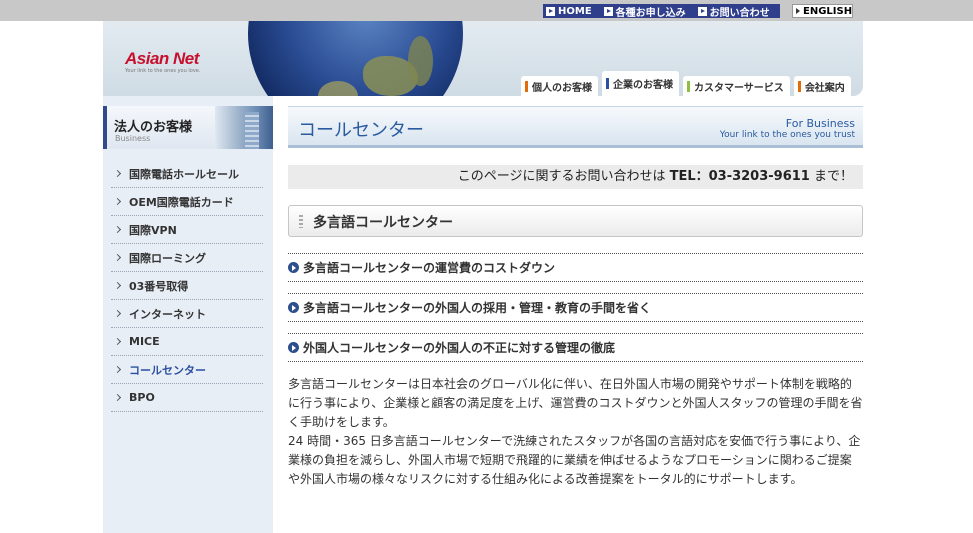  I want to click on sidebar-item-label: 国際電話ホールセール, so click(184, 174).